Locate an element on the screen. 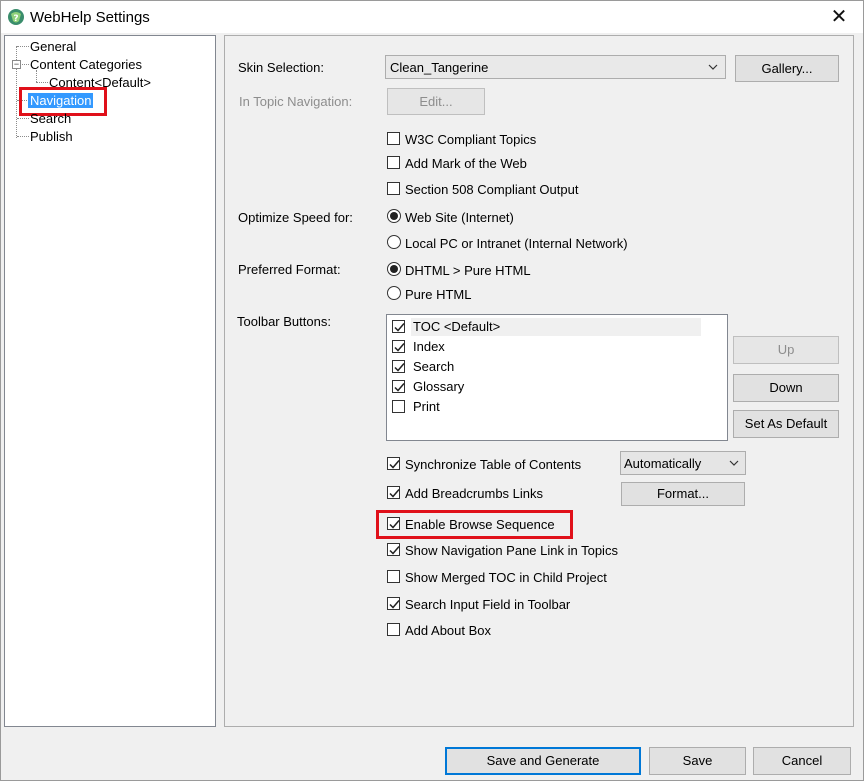  pure-html-radio is located at coordinates (394, 293).